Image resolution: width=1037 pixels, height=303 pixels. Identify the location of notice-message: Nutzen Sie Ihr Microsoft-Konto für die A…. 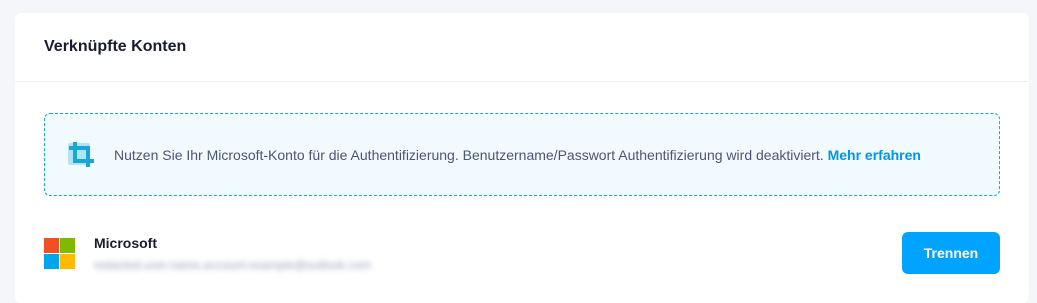
(471, 154).